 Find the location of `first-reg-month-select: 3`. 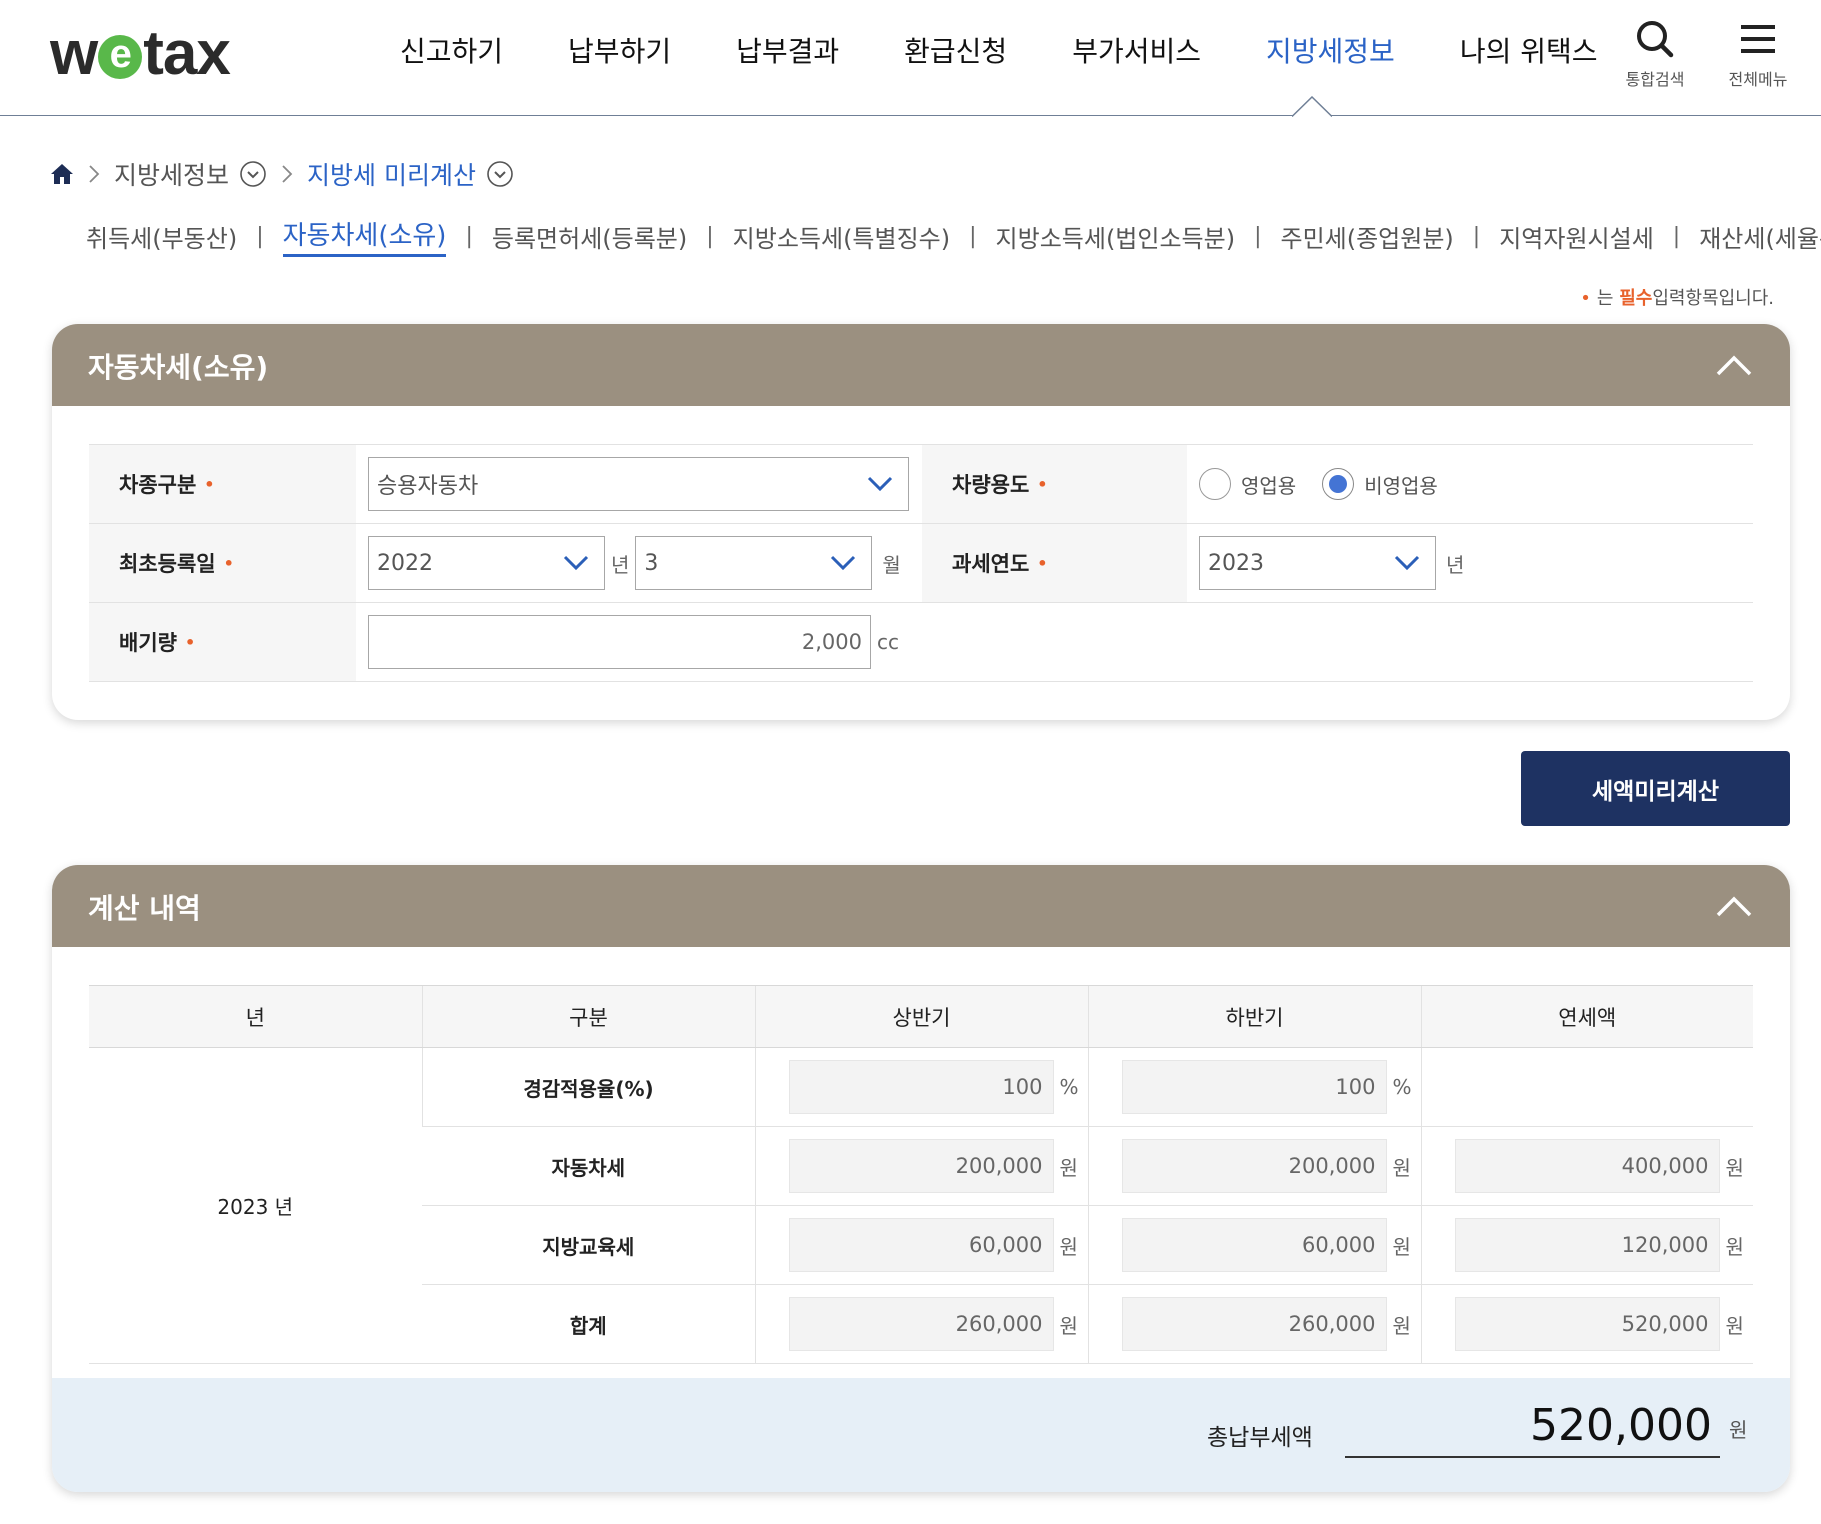

first-reg-month-select: 3 is located at coordinates (754, 563).